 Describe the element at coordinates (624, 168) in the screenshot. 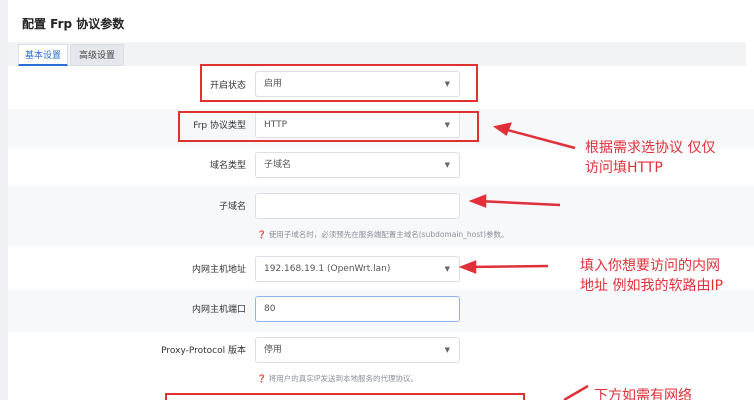

I see `protocol-annotation-line2: 访问填HTTP` at that location.